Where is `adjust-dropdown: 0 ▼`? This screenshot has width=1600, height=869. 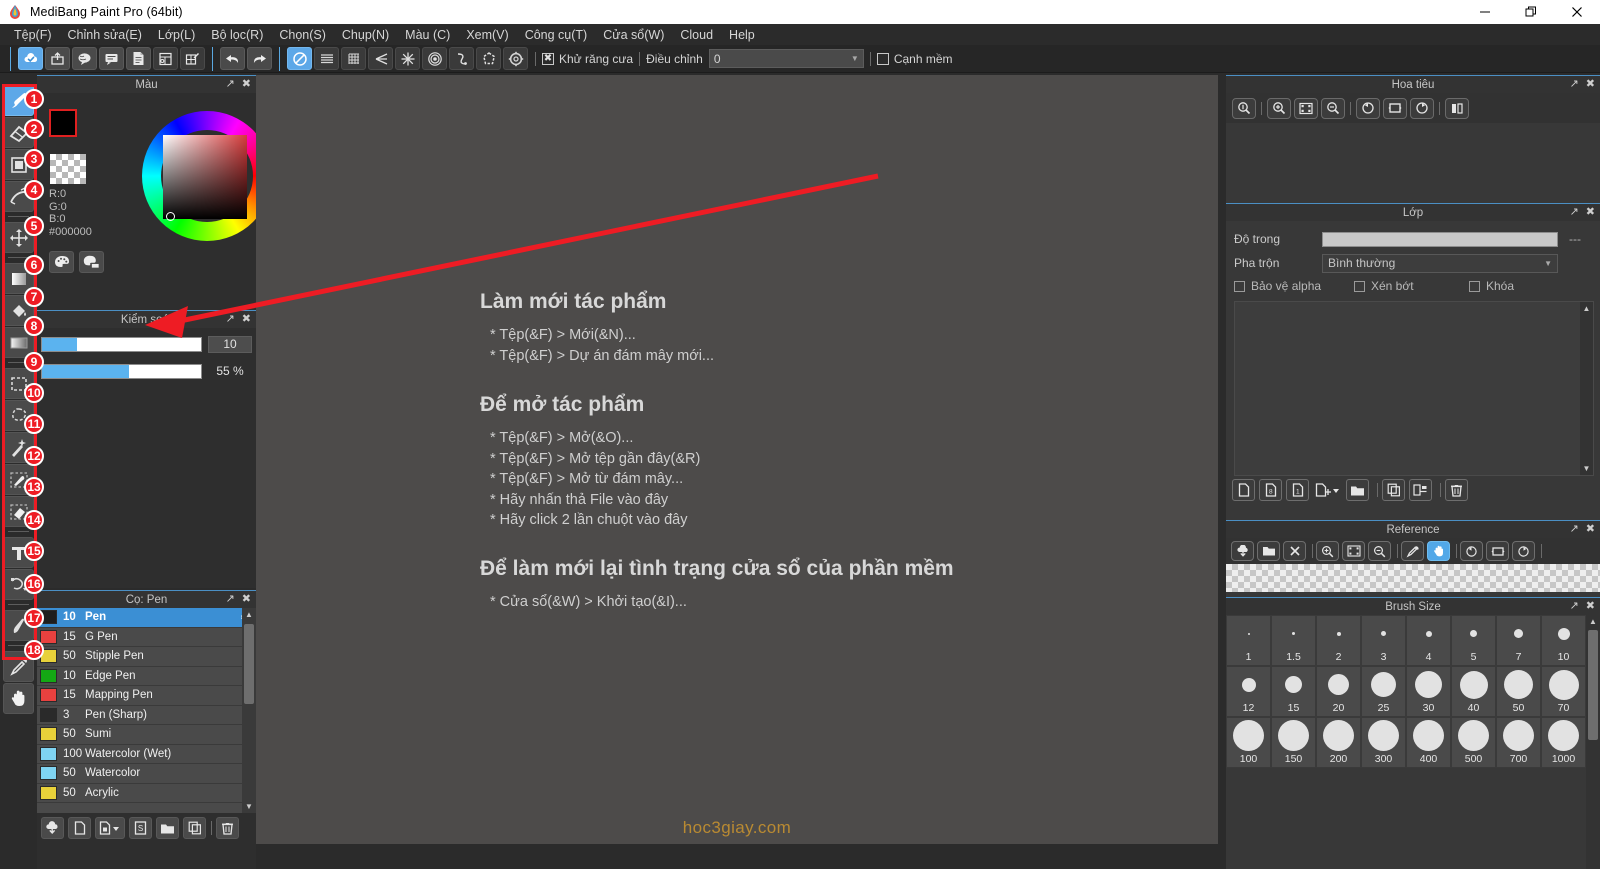 adjust-dropdown: 0 ▼ is located at coordinates (786, 58).